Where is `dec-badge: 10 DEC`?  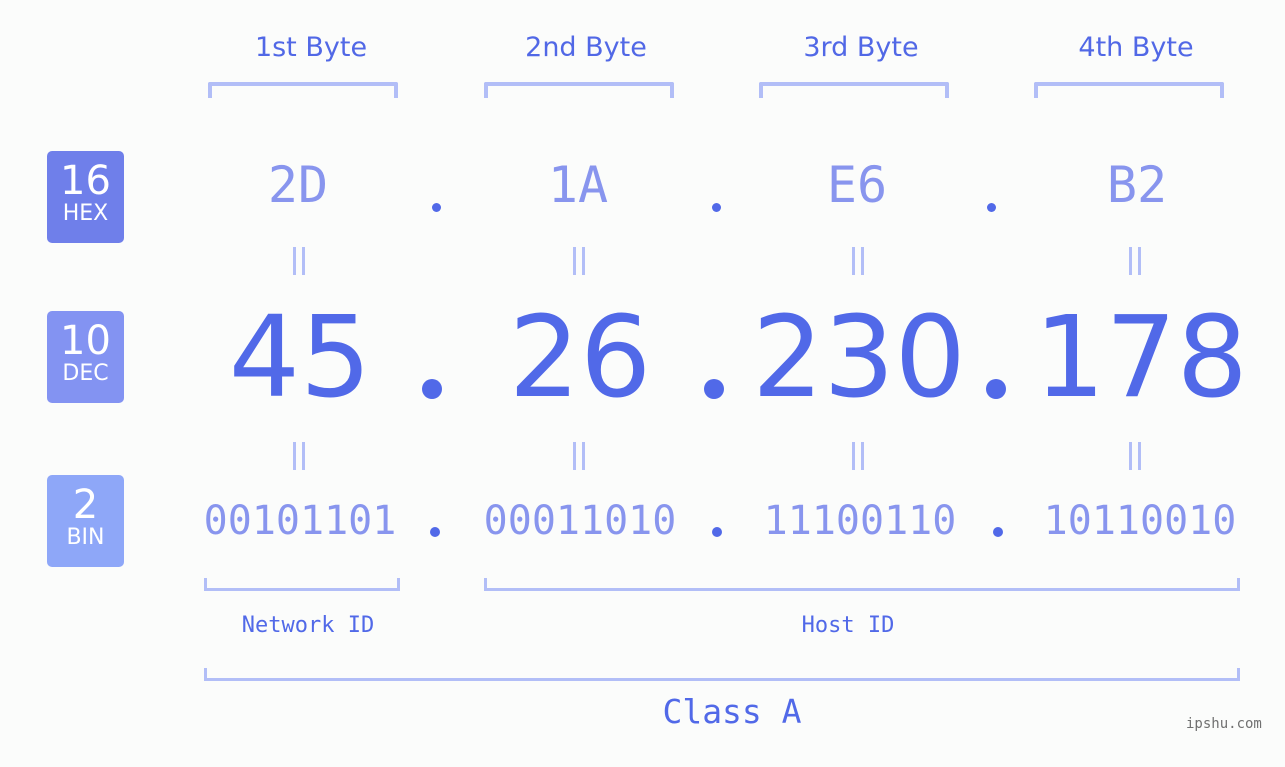 dec-badge: 10 DEC is located at coordinates (85, 357).